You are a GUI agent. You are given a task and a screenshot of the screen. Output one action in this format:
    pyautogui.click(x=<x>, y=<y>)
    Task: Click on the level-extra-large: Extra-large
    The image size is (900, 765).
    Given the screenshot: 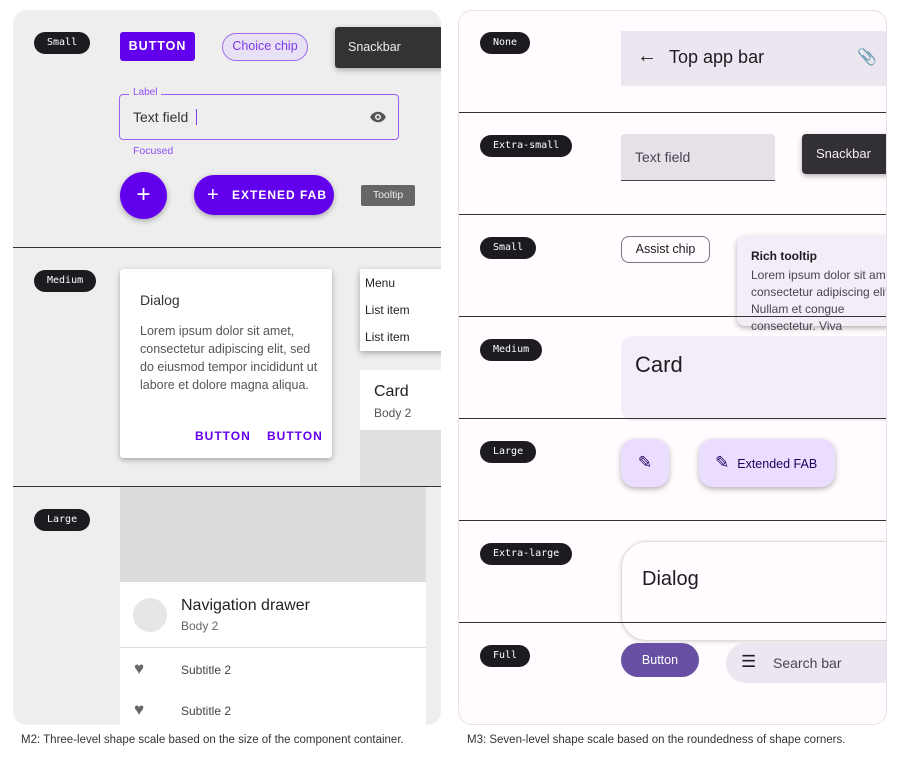 What is the action you would take?
    pyautogui.click(x=526, y=554)
    